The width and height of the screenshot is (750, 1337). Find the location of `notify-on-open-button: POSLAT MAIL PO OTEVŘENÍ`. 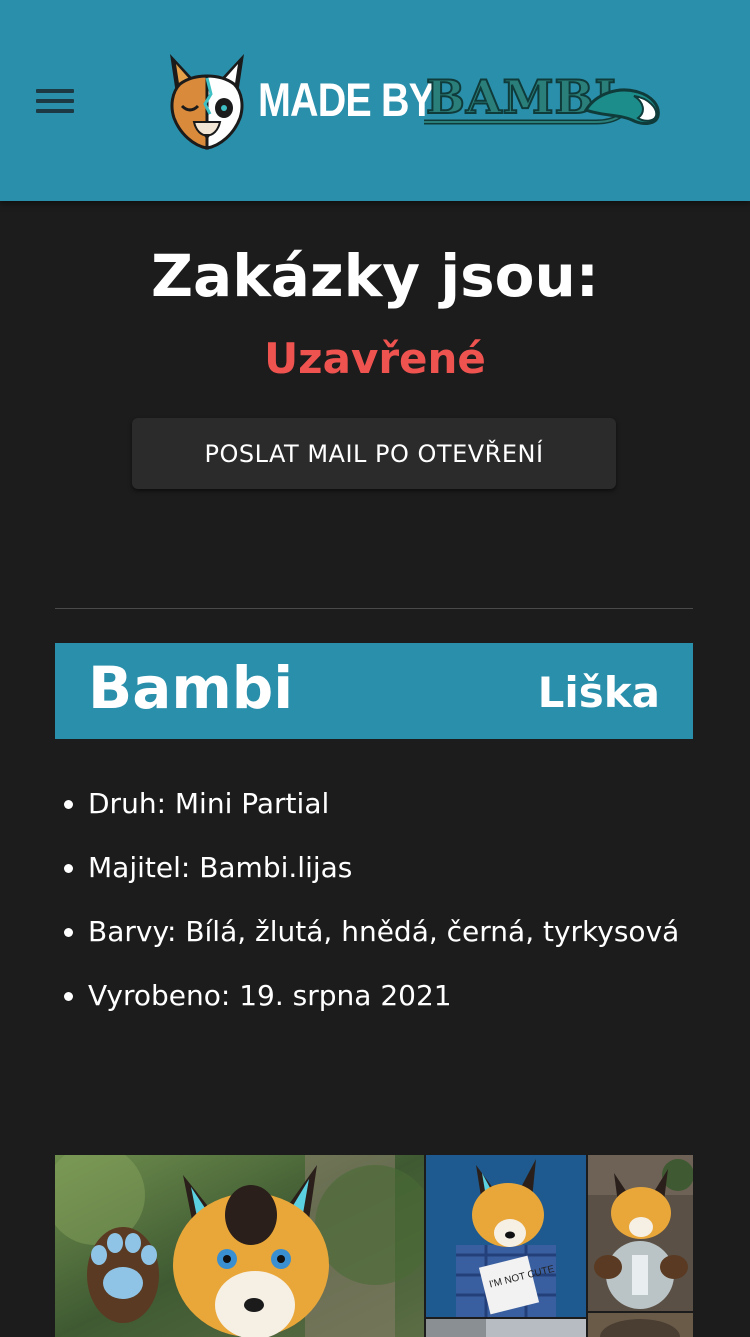

notify-on-open-button: POSLAT MAIL PO OTEVŘENÍ is located at coordinates (374, 453).